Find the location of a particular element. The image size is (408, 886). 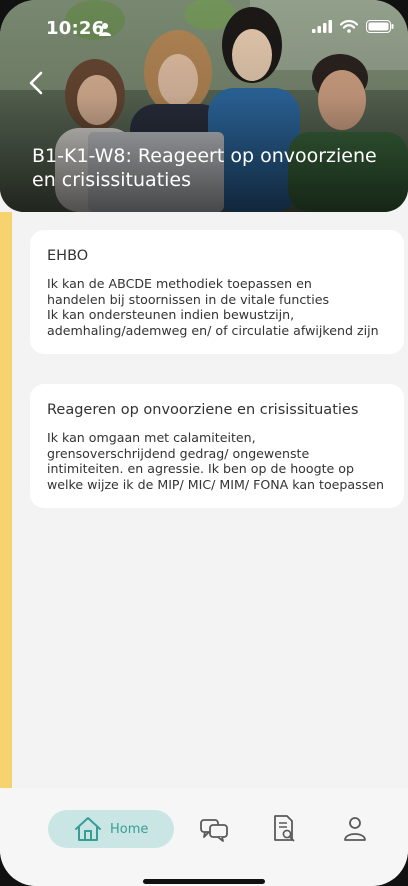

page-title-line-1: B1-K1-W8: Reageert op onvoorziene is located at coordinates (204, 156).